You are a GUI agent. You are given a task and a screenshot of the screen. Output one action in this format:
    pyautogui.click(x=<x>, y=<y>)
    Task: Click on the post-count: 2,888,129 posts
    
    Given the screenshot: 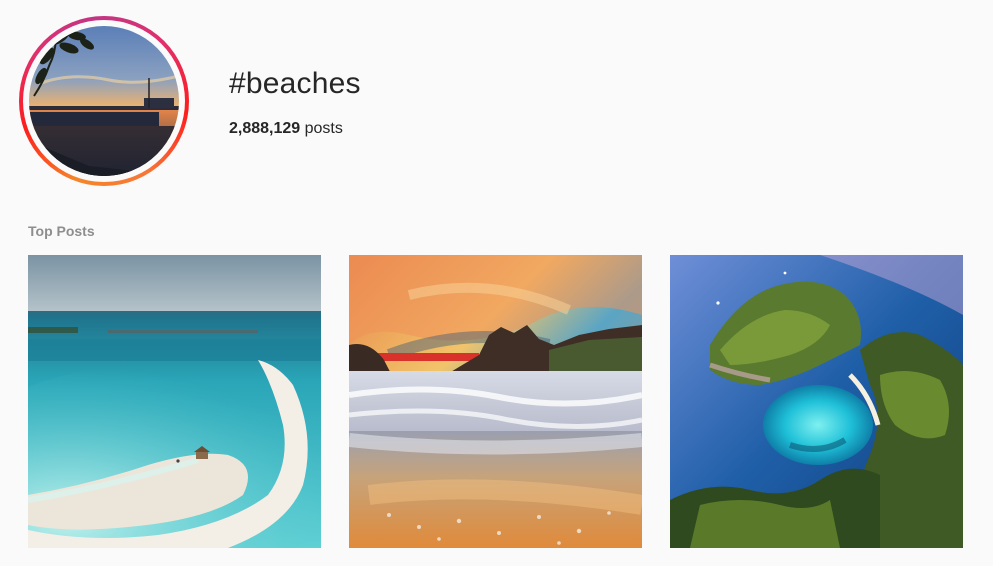 What is the action you would take?
    pyautogui.click(x=286, y=129)
    